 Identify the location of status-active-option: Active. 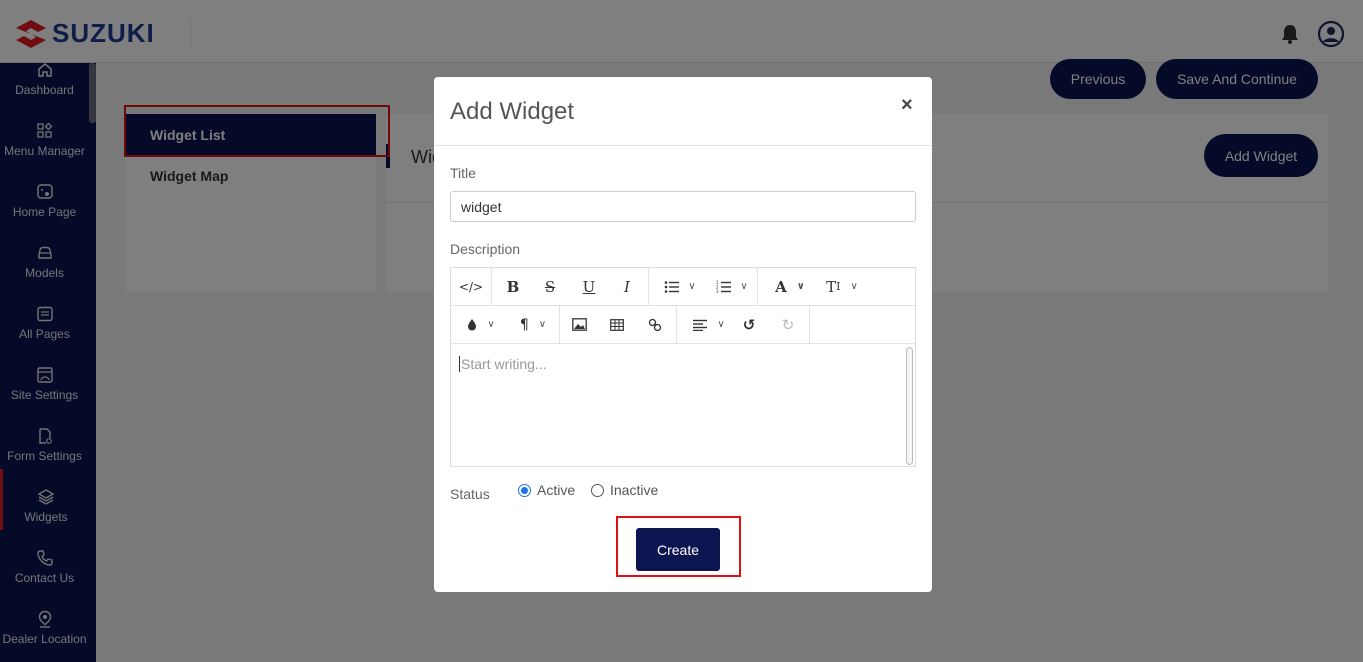
(546, 490).